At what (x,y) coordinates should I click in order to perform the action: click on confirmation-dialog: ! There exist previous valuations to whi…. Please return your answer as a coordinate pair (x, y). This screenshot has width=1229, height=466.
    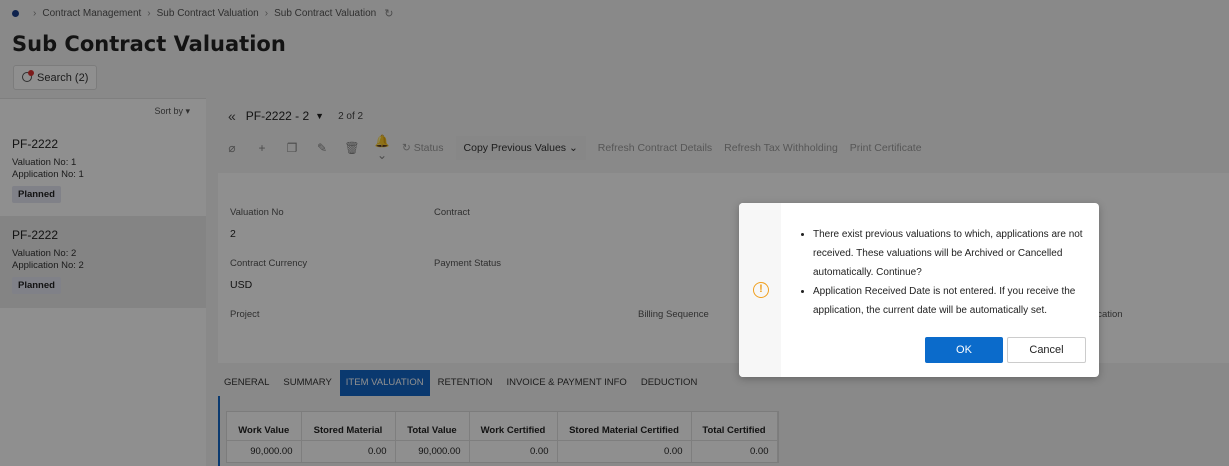
    Looking at the image, I should click on (919, 290).